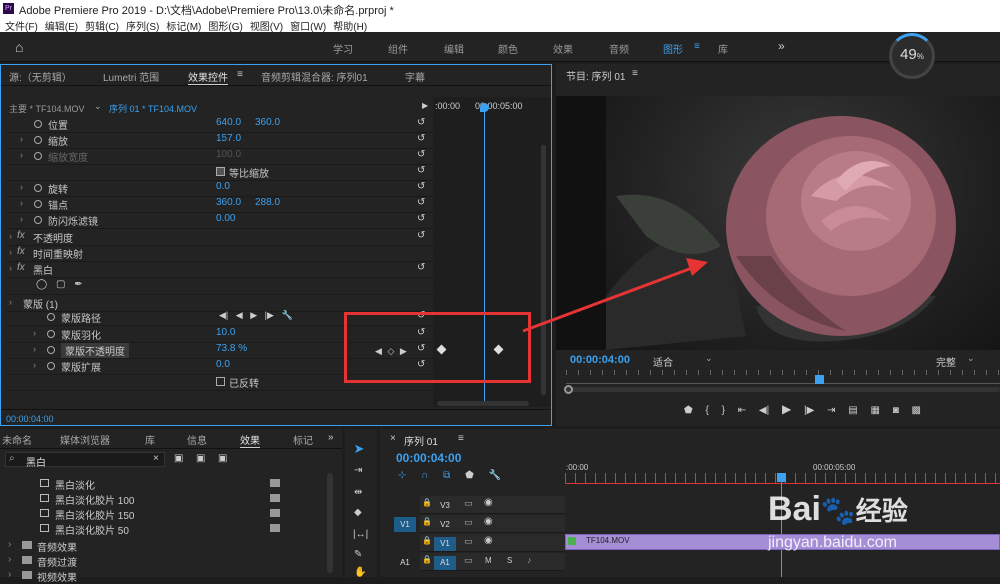 The height and width of the screenshot is (584, 1000). I want to click on program-title: 节目: 序列 01, so click(595, 75).